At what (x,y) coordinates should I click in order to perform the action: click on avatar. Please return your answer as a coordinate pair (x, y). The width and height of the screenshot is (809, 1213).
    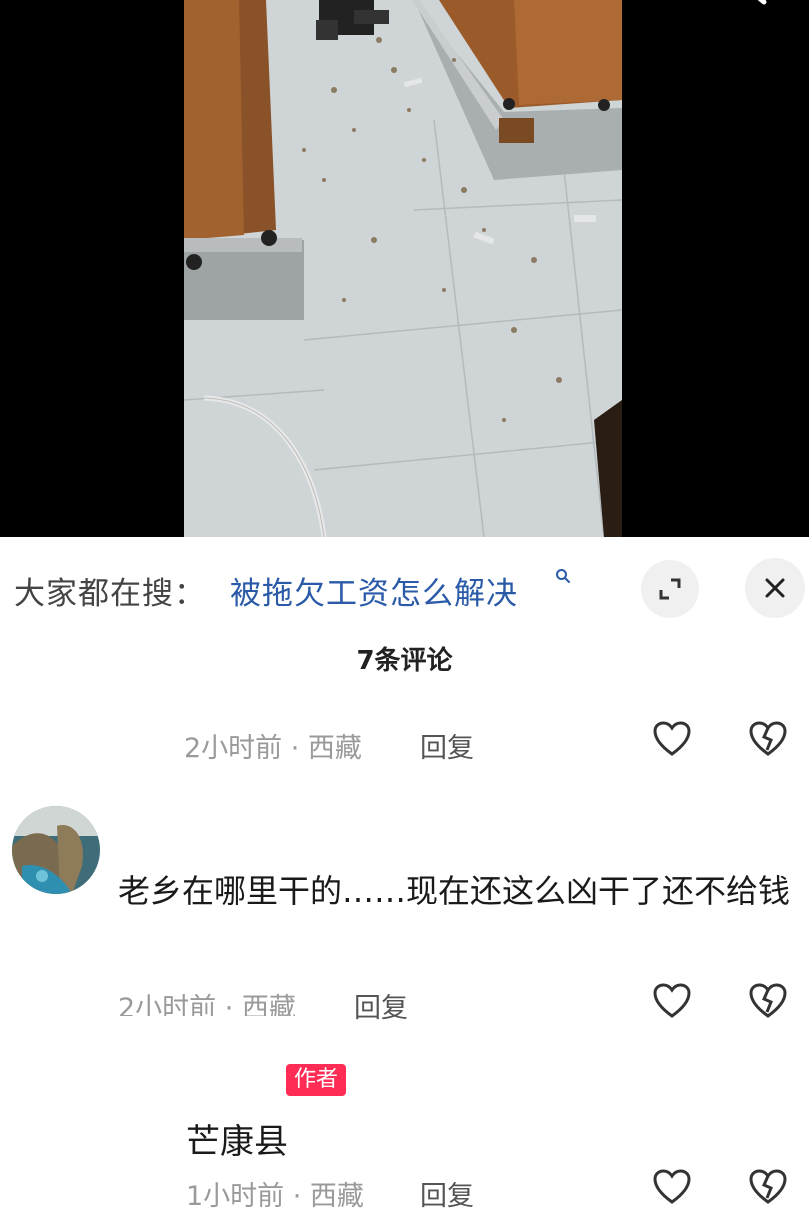
    Looking at the image, I should click on (56, 850).